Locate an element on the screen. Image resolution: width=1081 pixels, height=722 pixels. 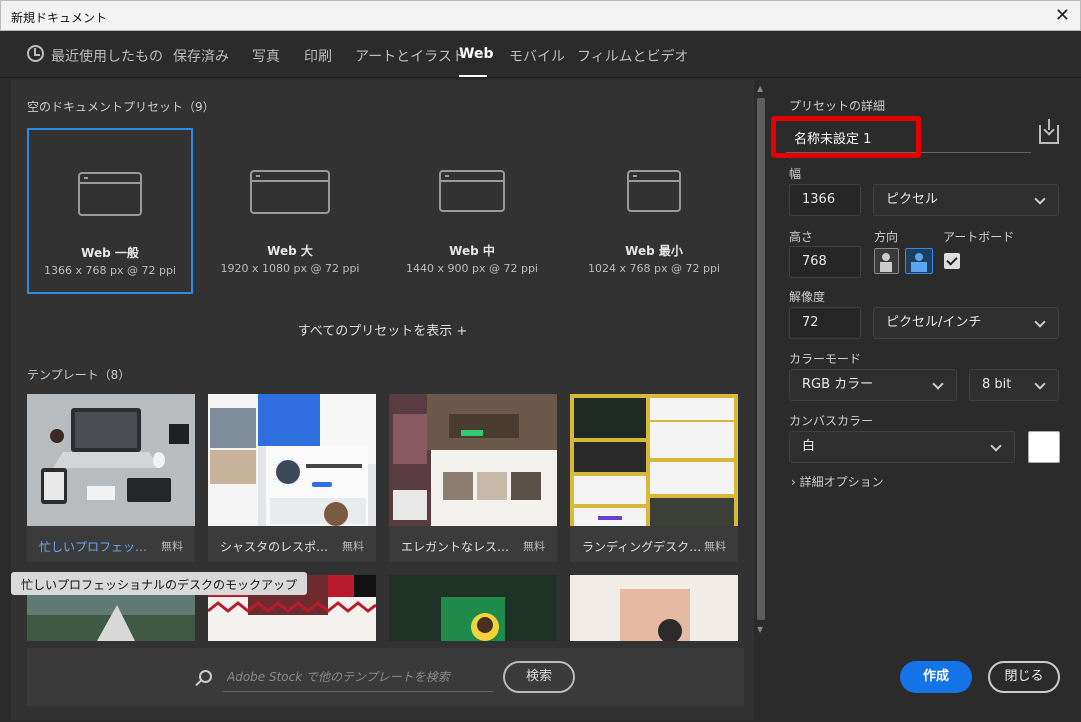
tab-film-video: フィルムとビデオ is located at coordinates (632, 56).